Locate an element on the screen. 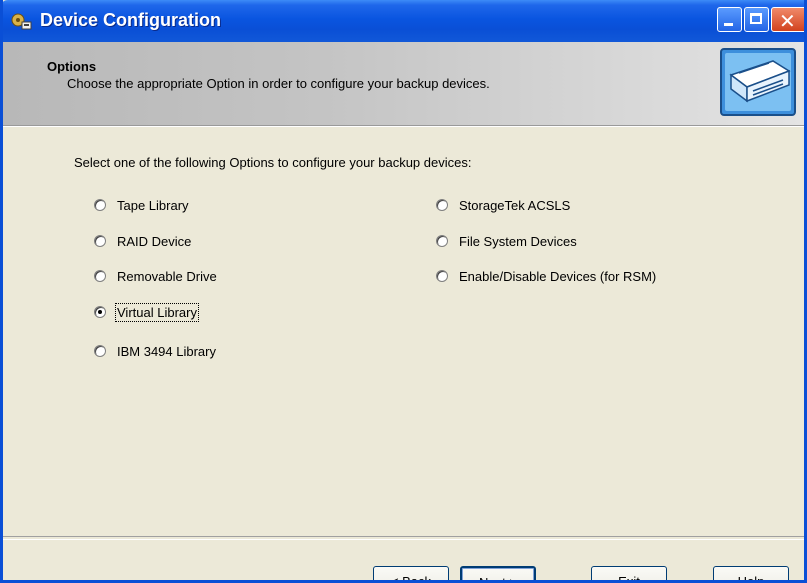  radio-file-system-devices: File System Devices is located at coordinates (506, 241).